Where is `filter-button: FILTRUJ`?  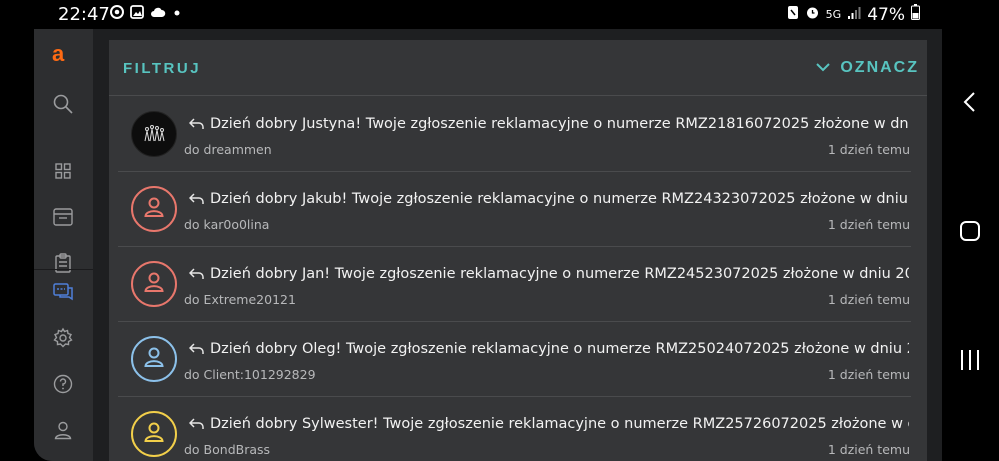 filter-button: FILTRUJ is located at coordinates (162, 68).